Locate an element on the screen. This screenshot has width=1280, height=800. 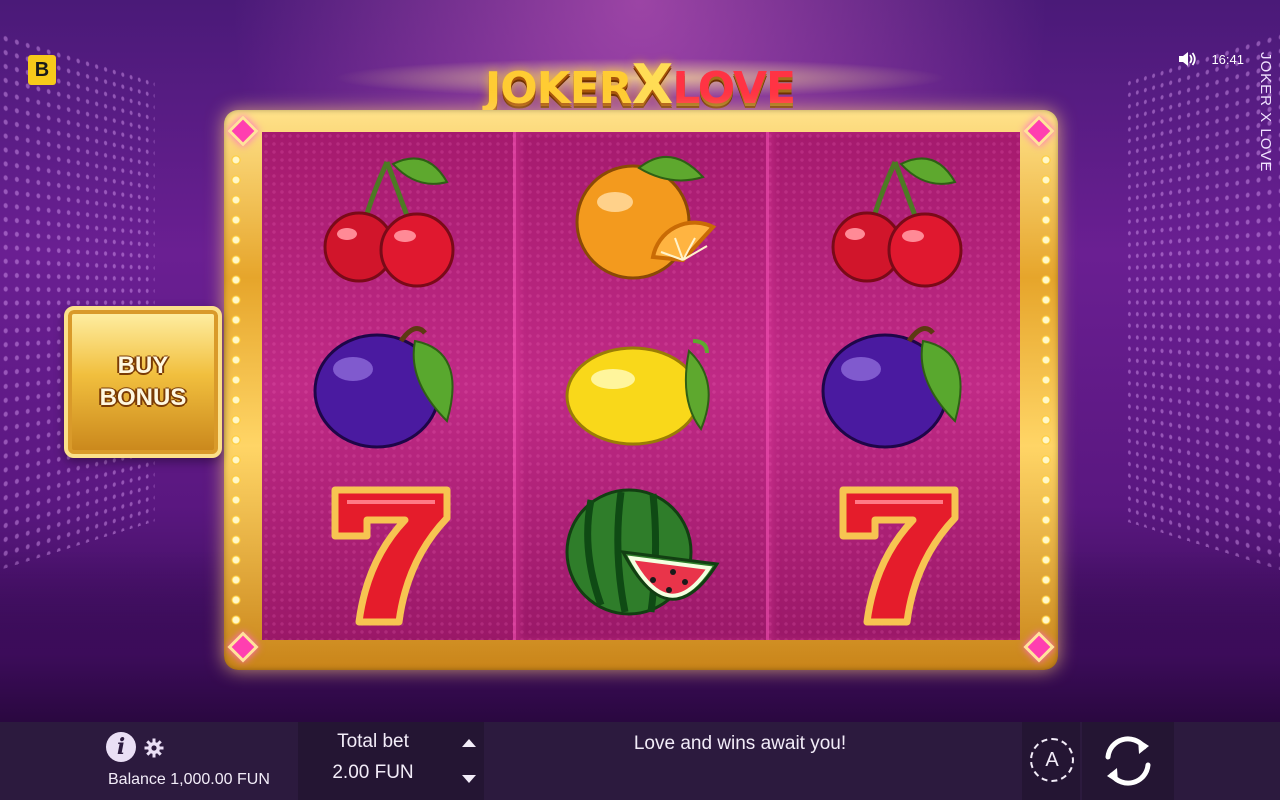
promo-message: Love and wins await you! is located at coordinates (740, 743).